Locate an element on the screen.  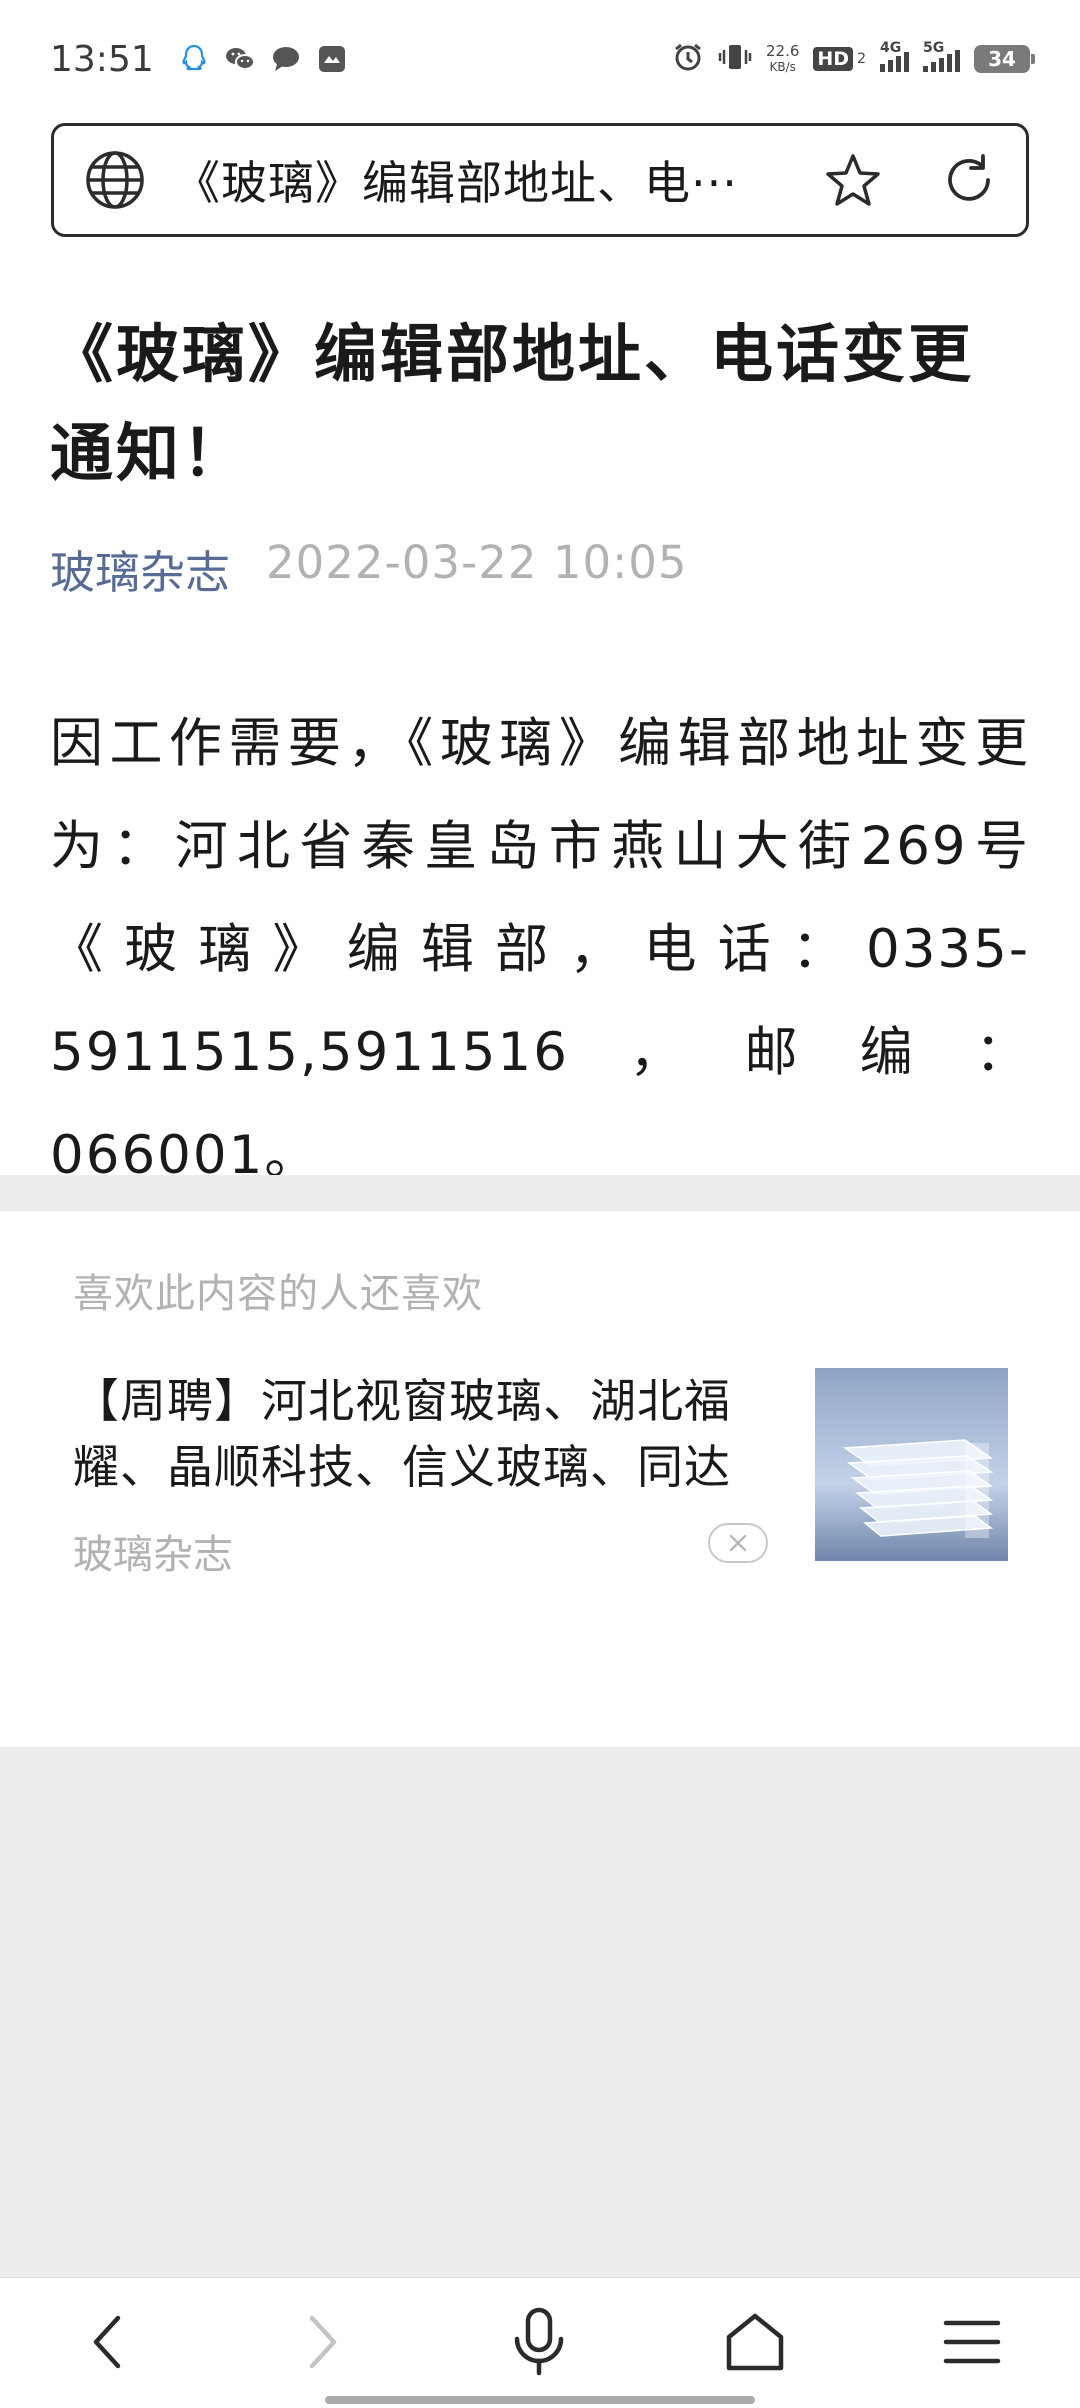
home-indicator is located at coordinates (540, 2400).